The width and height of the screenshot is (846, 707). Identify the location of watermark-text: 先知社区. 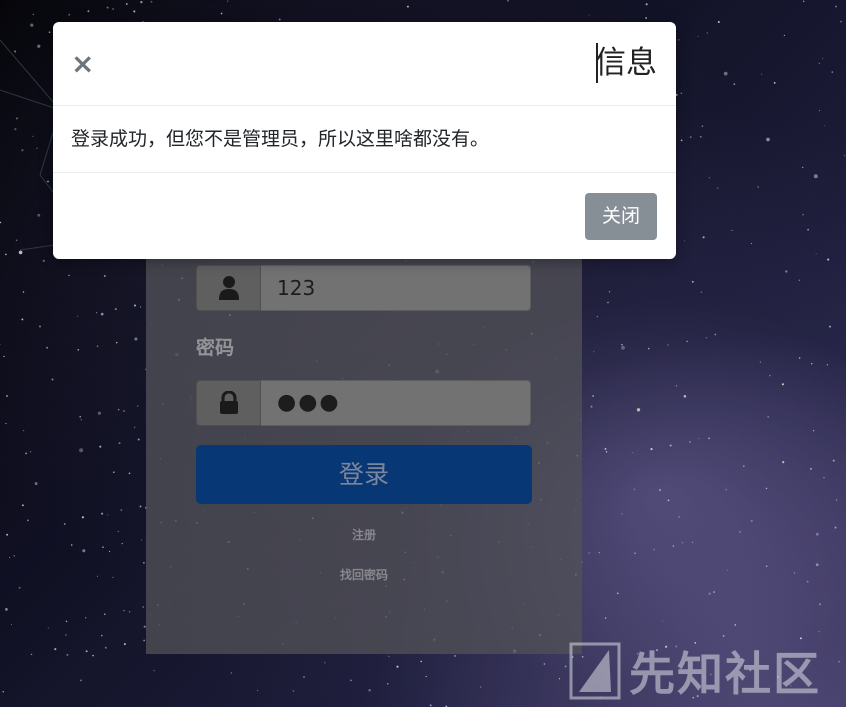
(725, 674).